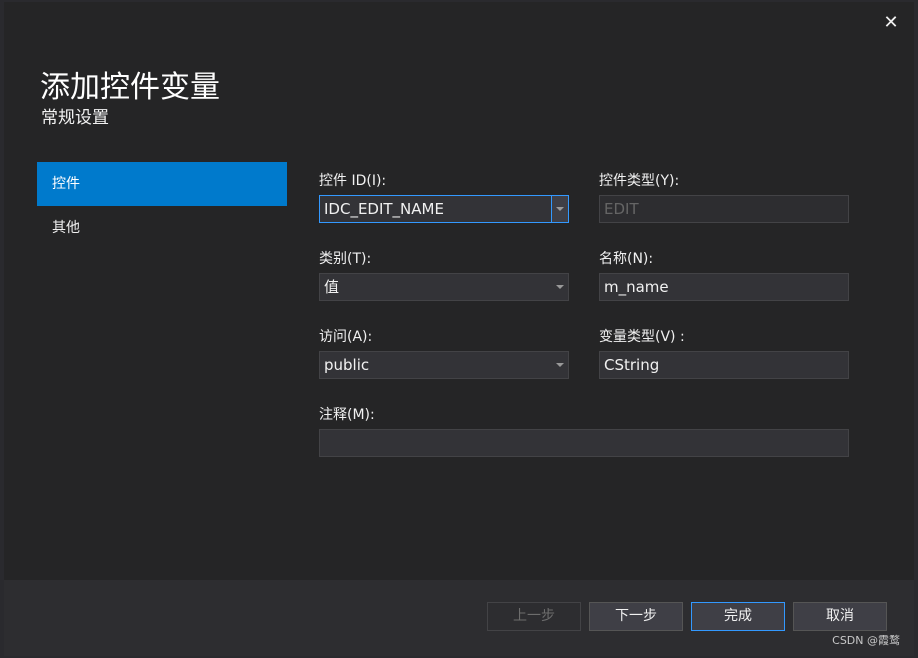 The height and width of the screenshot is (658, 918). What do you see at coordinates (444, 287) in the screenshot?
I see `category-combobox: 值` at bounding box center [444, 287].